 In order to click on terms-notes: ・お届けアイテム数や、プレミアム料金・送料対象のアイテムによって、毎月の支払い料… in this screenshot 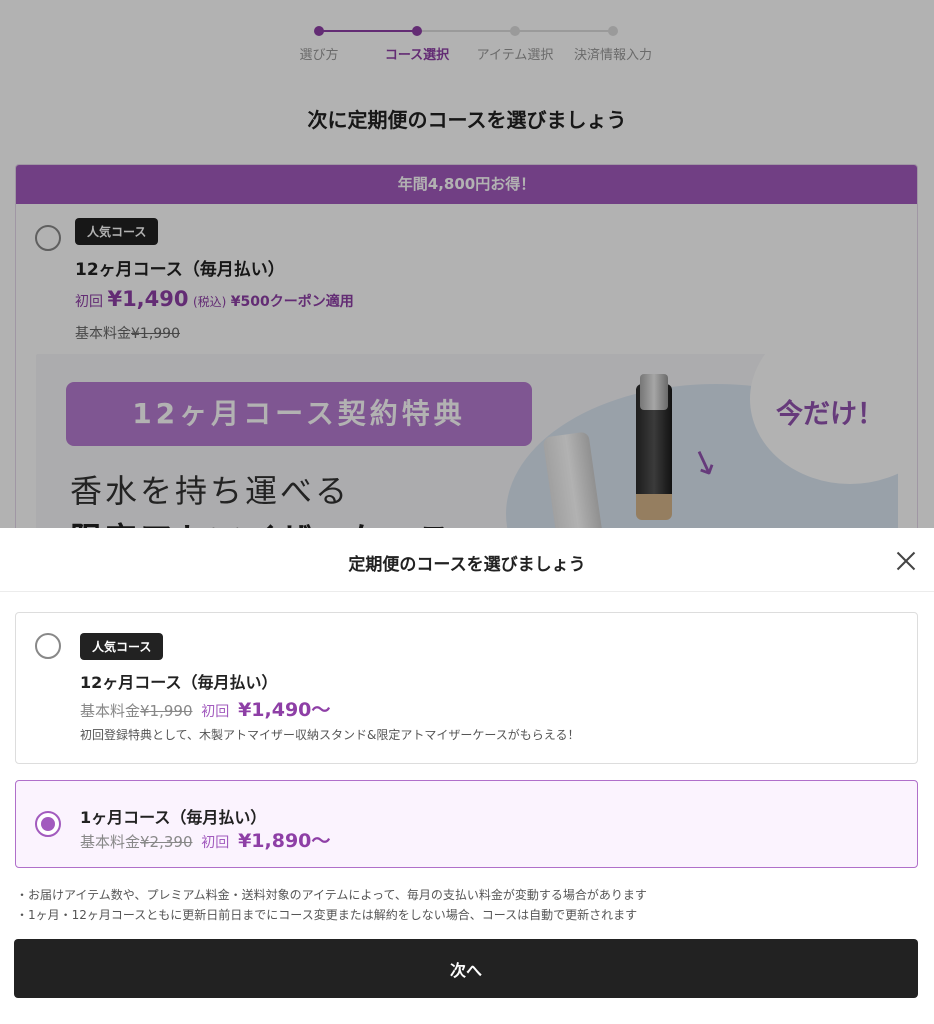, I will do `click(331, 905)`.